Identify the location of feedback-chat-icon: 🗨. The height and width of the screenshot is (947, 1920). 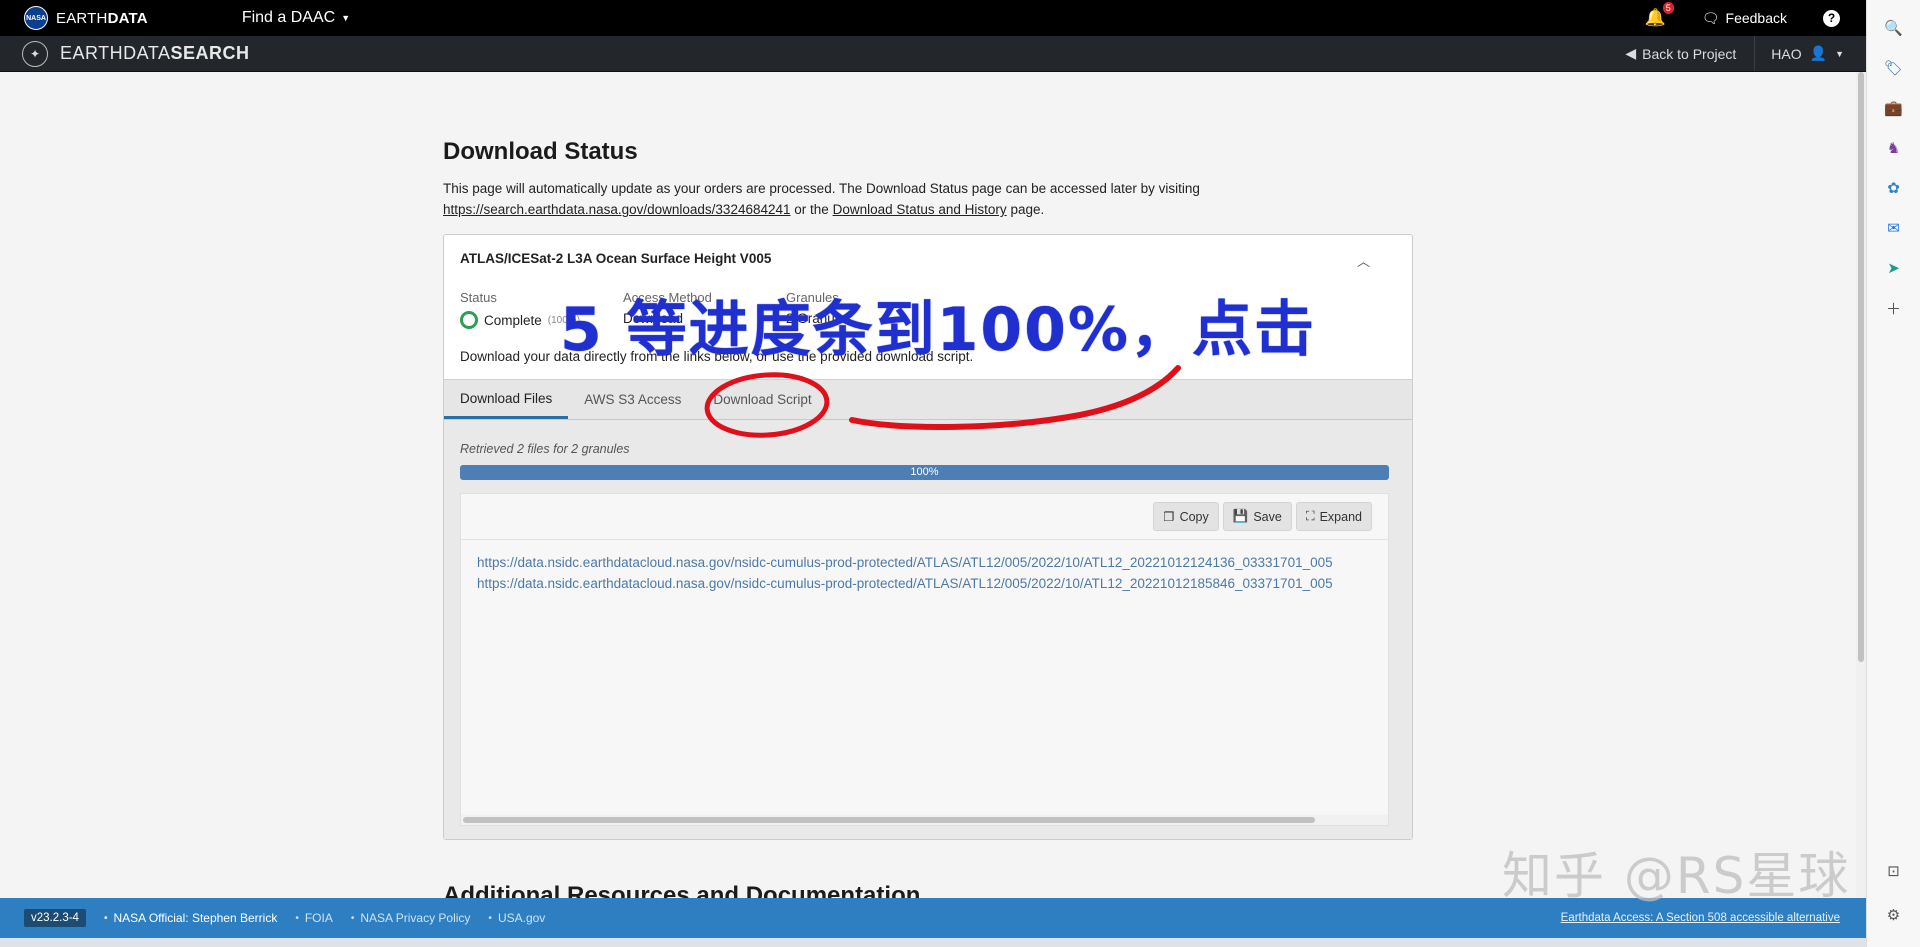
(1710, 17).